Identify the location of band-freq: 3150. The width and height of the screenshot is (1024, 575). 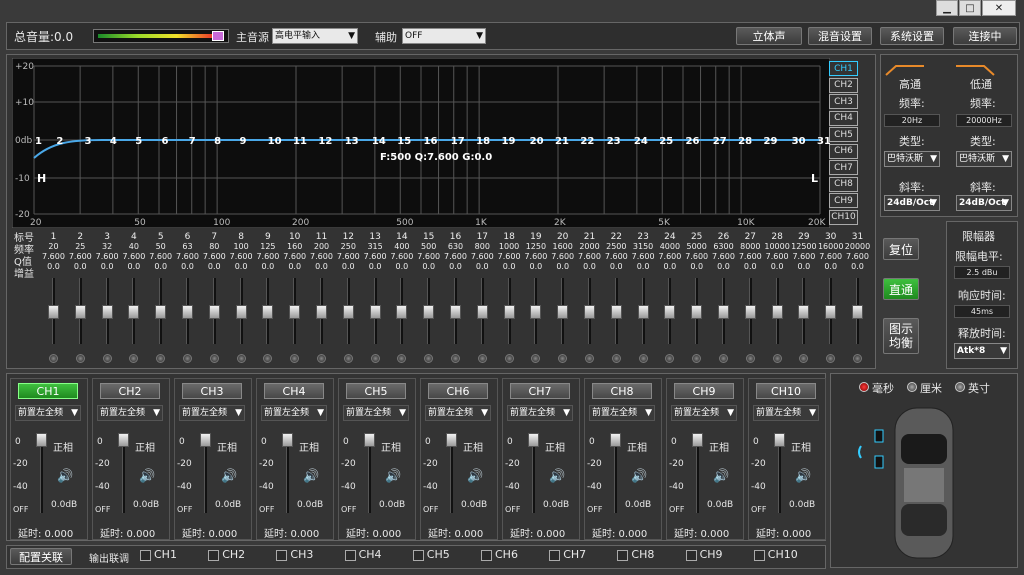
(643, 247).